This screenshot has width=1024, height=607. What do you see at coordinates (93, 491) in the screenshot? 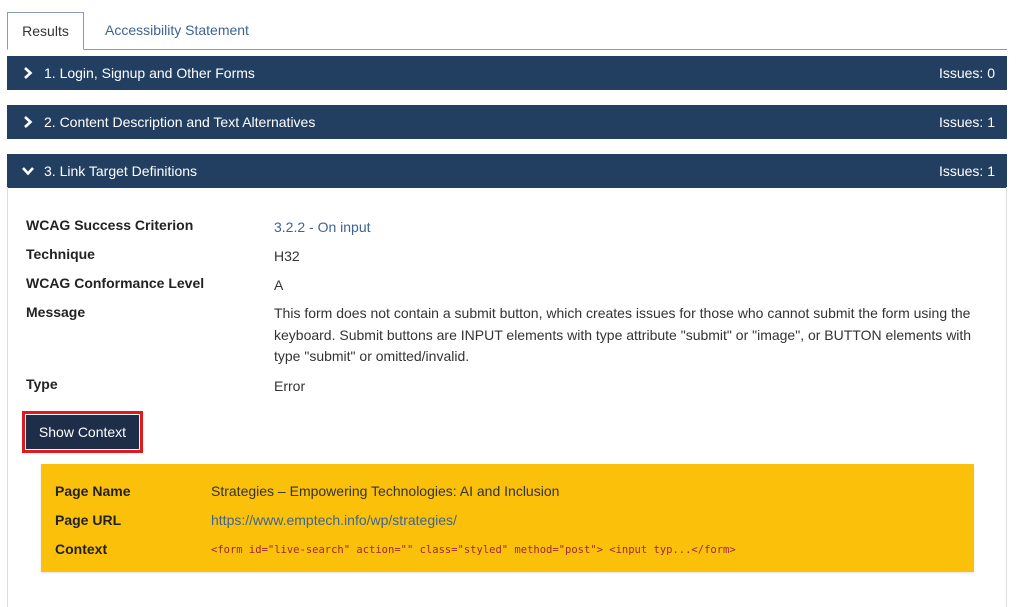
I see `context-label: Page Name` at bounding box center [93, 491].